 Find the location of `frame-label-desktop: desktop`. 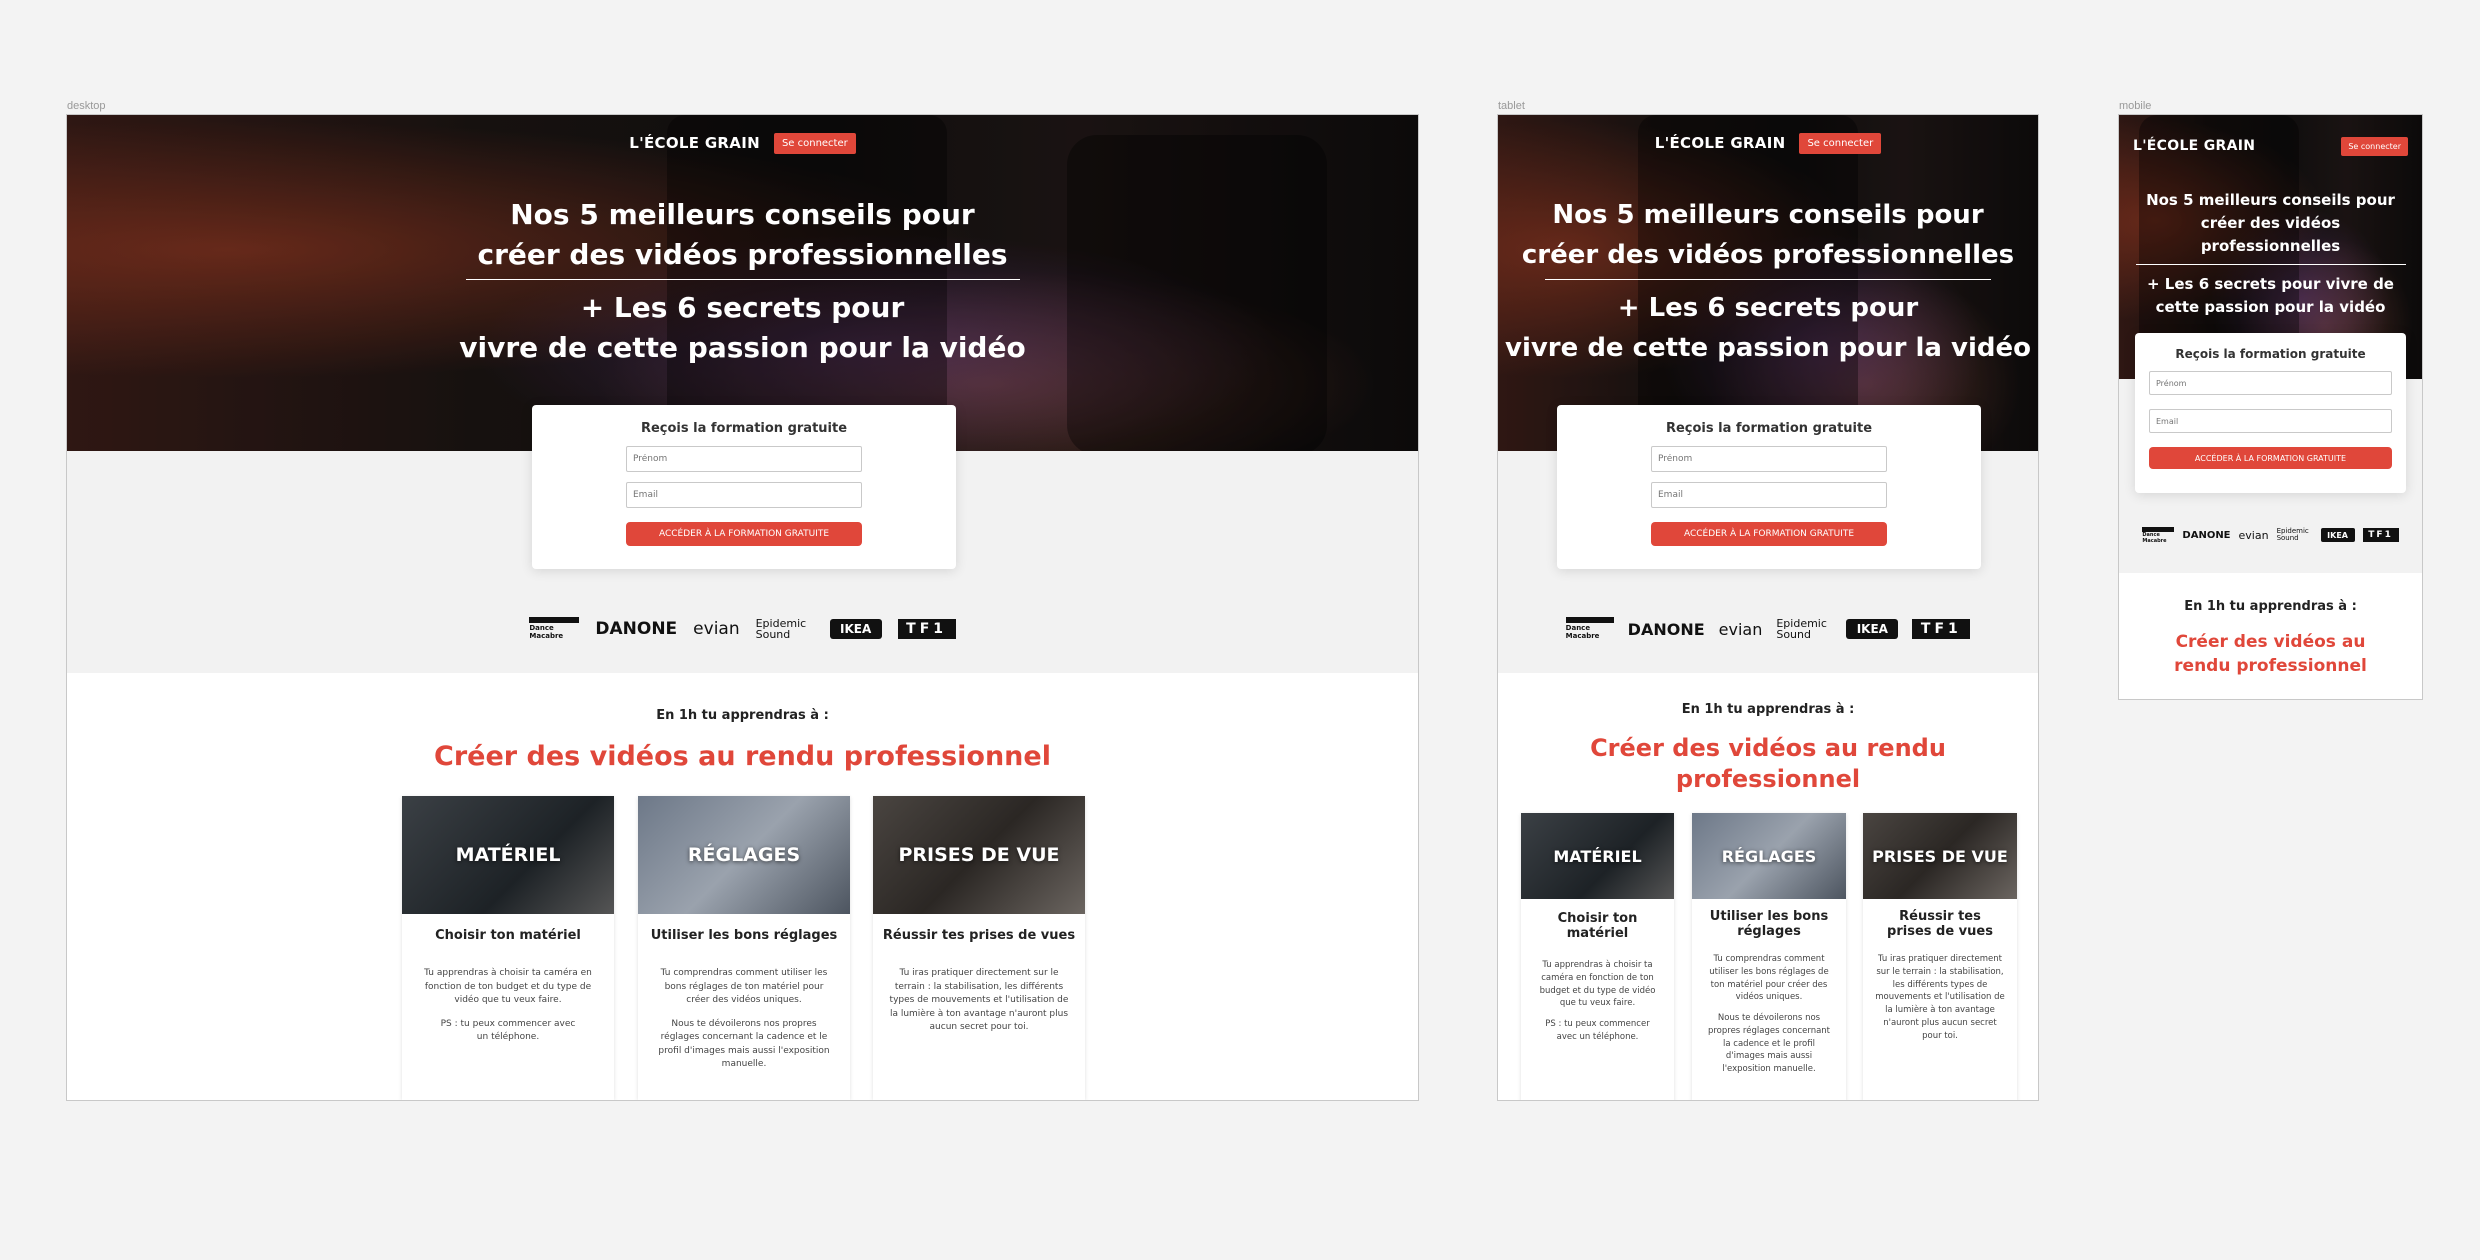

frame-label-desktop: desktop is located at coordinates (86, 106).